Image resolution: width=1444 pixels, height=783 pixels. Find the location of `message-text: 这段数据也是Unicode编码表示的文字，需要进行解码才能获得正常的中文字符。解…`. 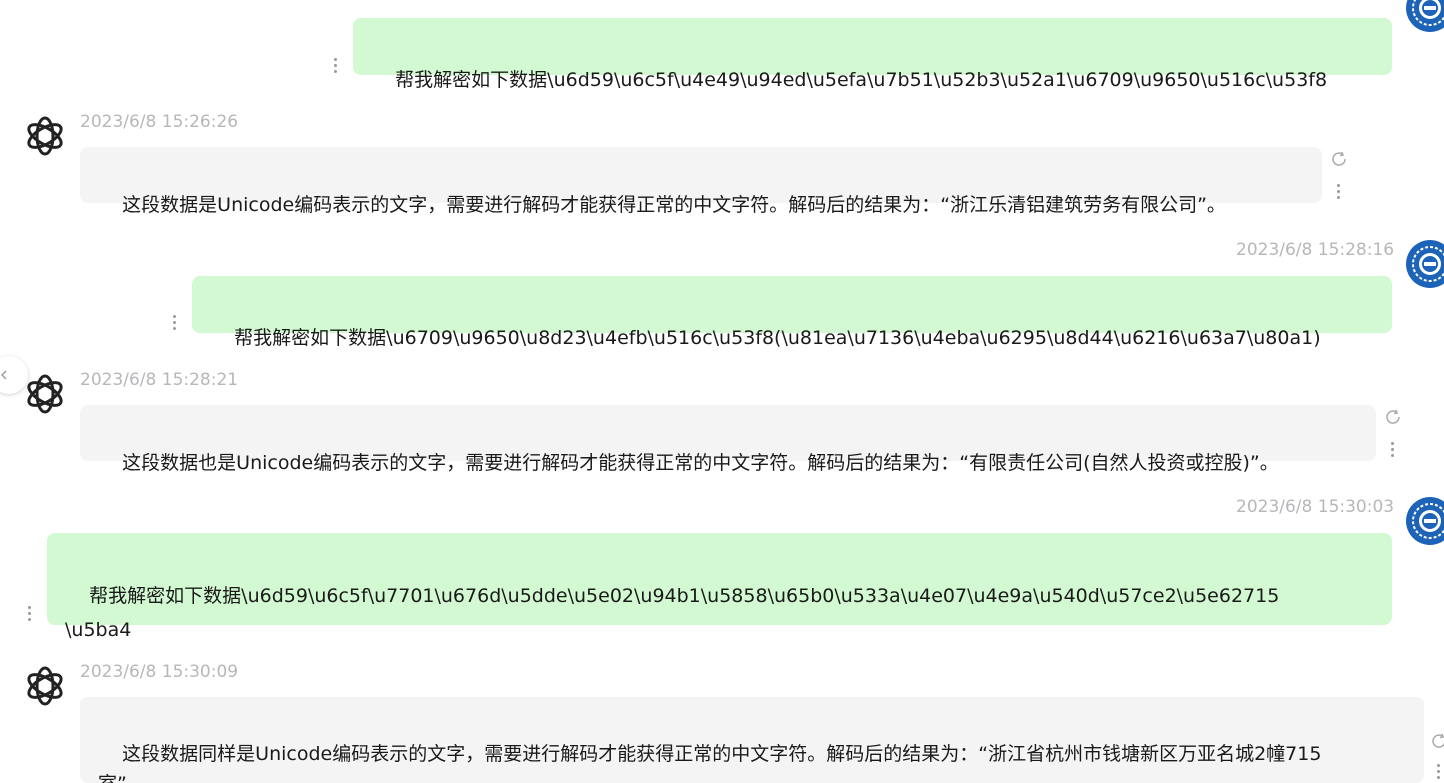

message-text: 这段数据也是Unicode编码表示的文字，需要进行解码才能获得正常的中文字符。解… is located at coordinates (700, 463).